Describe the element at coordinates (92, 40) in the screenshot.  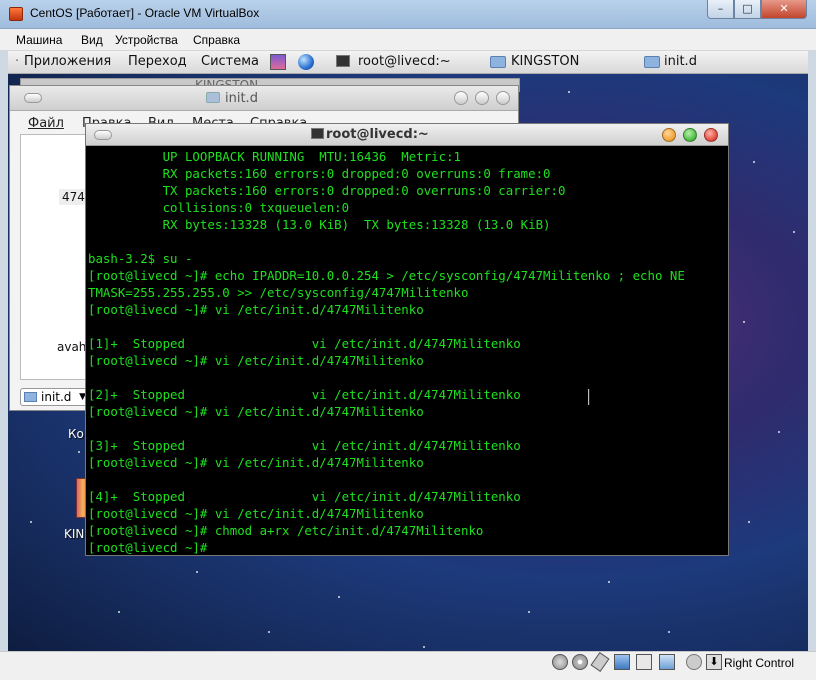
I see `host-menu-view: Вид` at that location.